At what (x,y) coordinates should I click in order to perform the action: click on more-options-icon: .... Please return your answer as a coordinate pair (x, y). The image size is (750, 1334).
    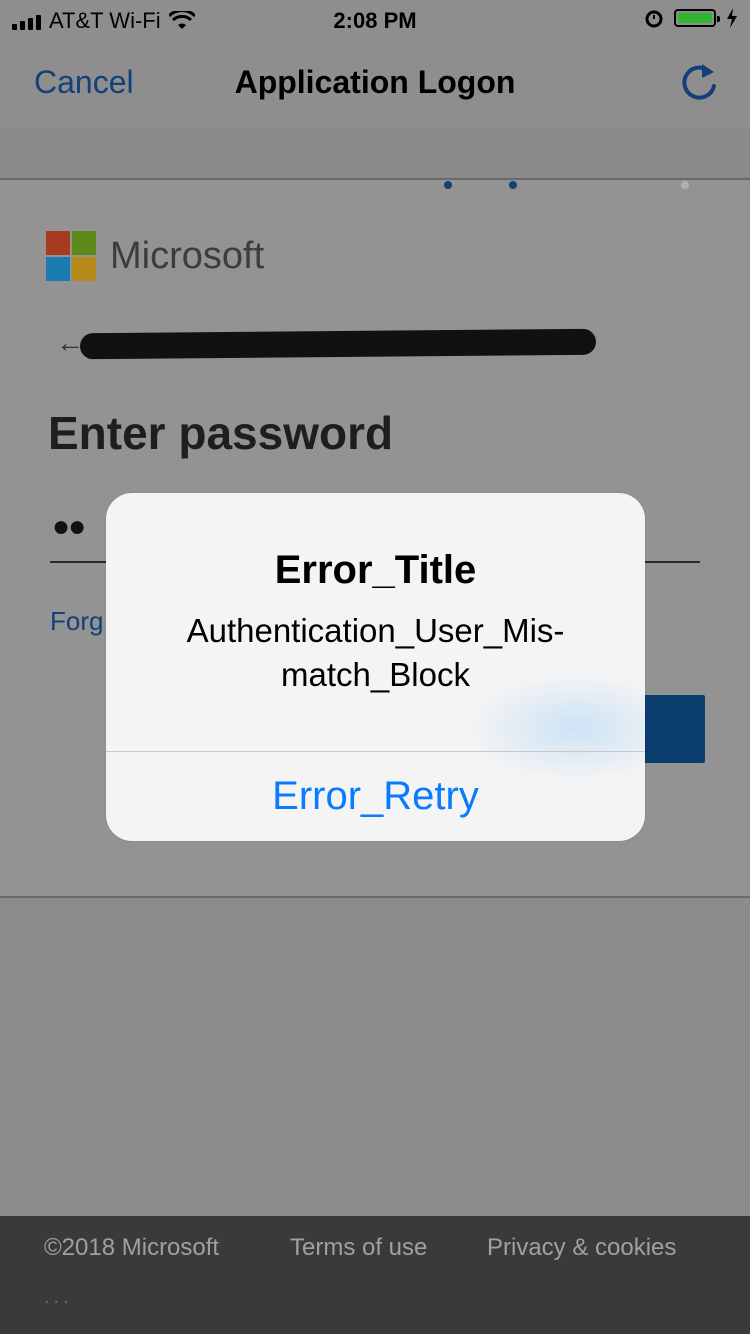
    Looking at the image, I should click on (58, 1297).